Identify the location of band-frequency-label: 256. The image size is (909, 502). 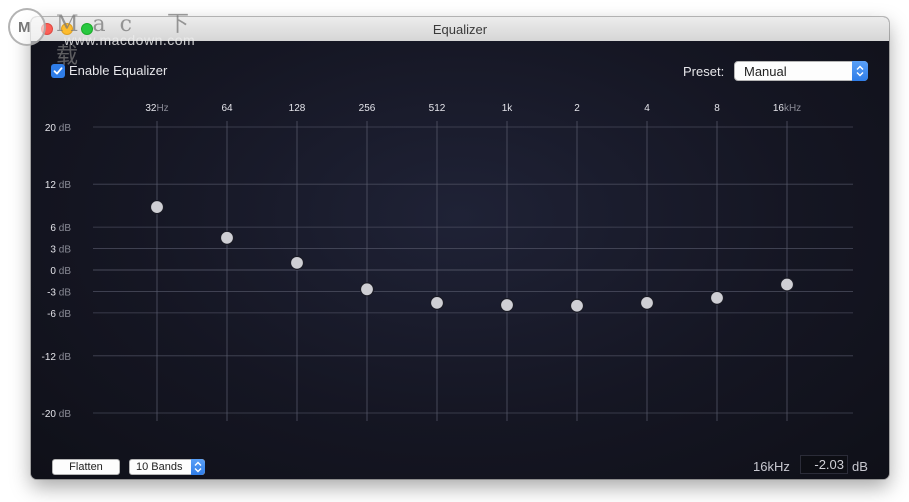
(367, 108).